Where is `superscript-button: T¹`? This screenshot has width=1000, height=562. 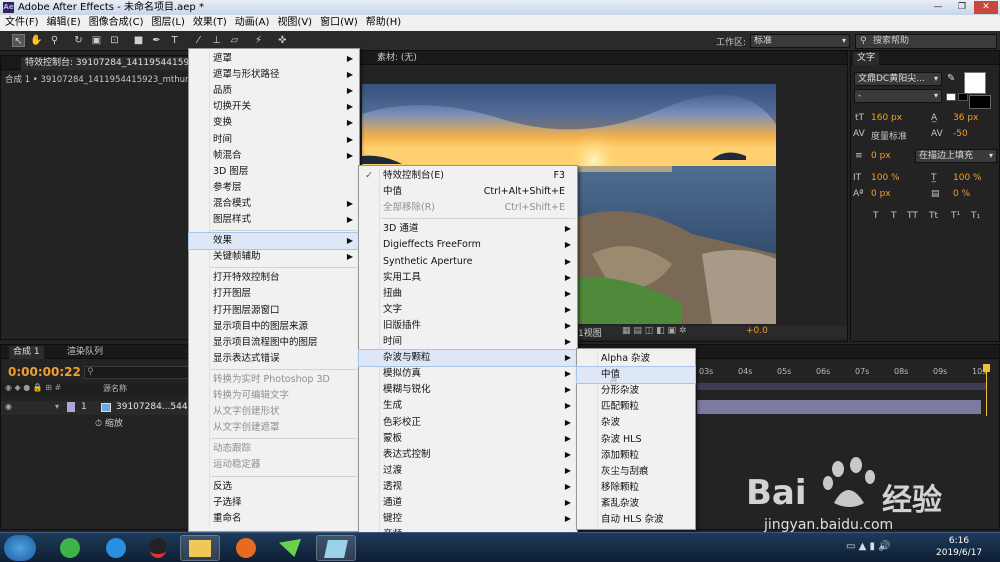
superscript-button: T¹ is located at coordinates (955, 216).